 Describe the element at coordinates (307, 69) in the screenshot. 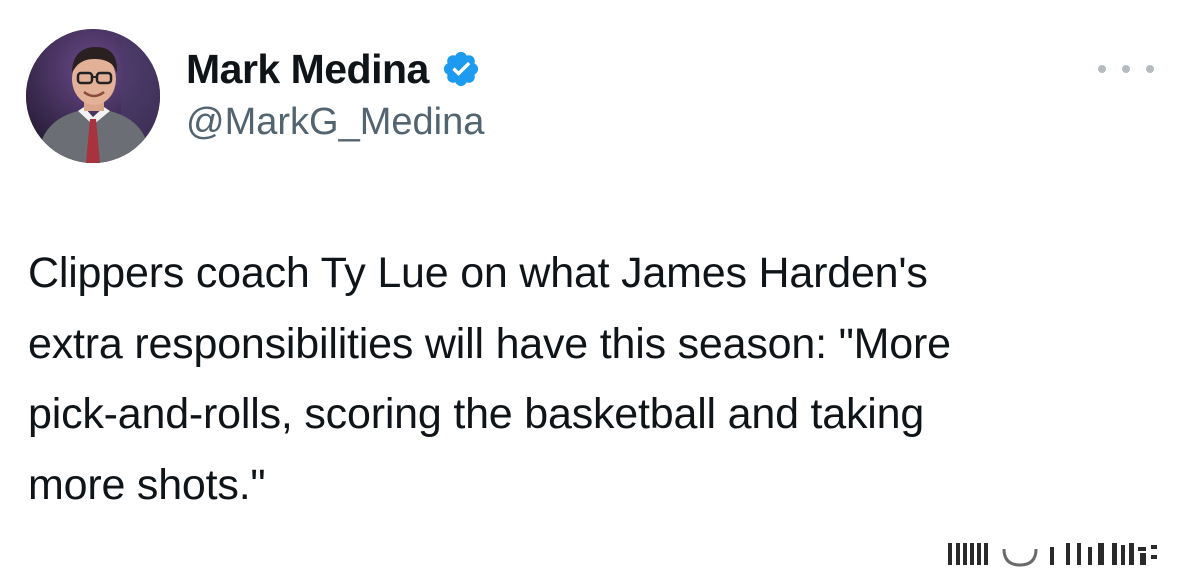

I see `author-display-name: Mark Medina` at that location.